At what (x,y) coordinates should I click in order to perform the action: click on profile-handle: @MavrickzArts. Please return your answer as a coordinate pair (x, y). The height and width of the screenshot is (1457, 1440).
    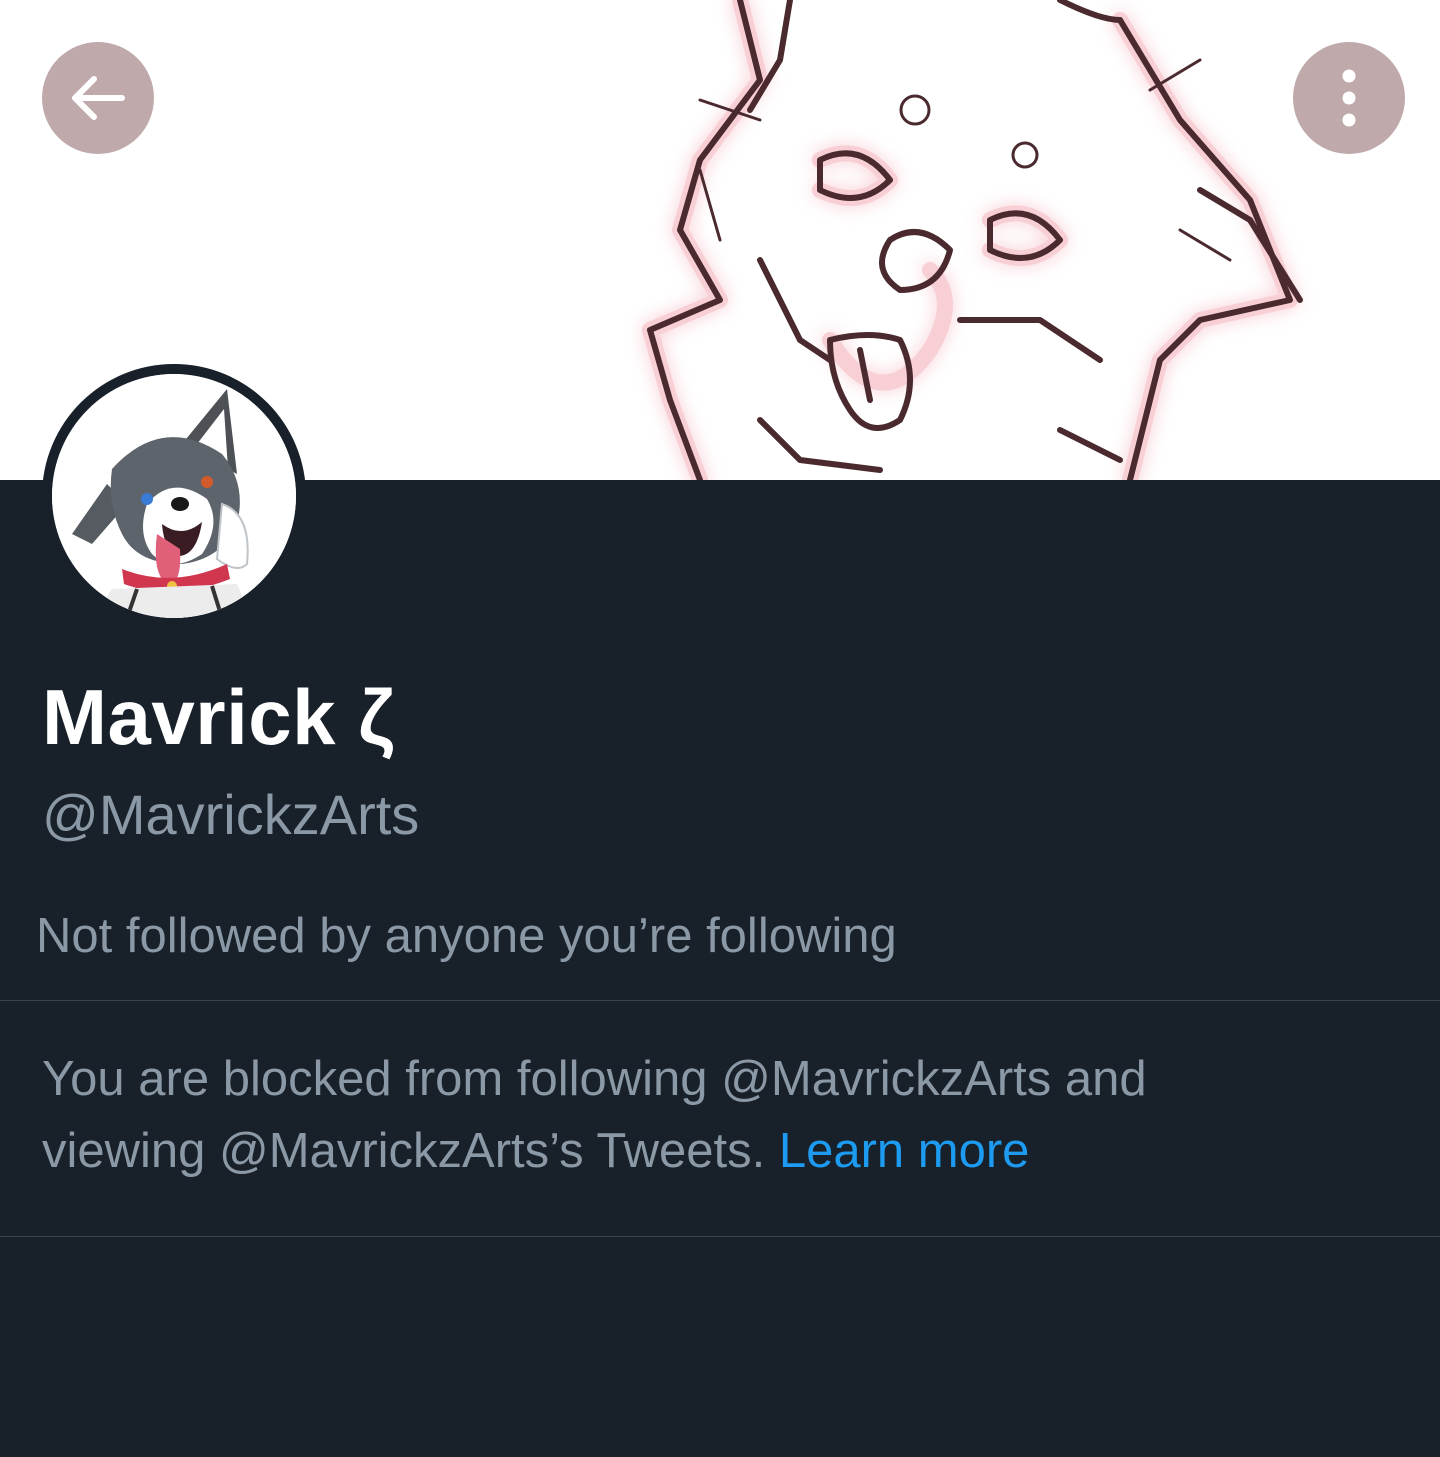
    Looking at the image, I should click on (231, 814).